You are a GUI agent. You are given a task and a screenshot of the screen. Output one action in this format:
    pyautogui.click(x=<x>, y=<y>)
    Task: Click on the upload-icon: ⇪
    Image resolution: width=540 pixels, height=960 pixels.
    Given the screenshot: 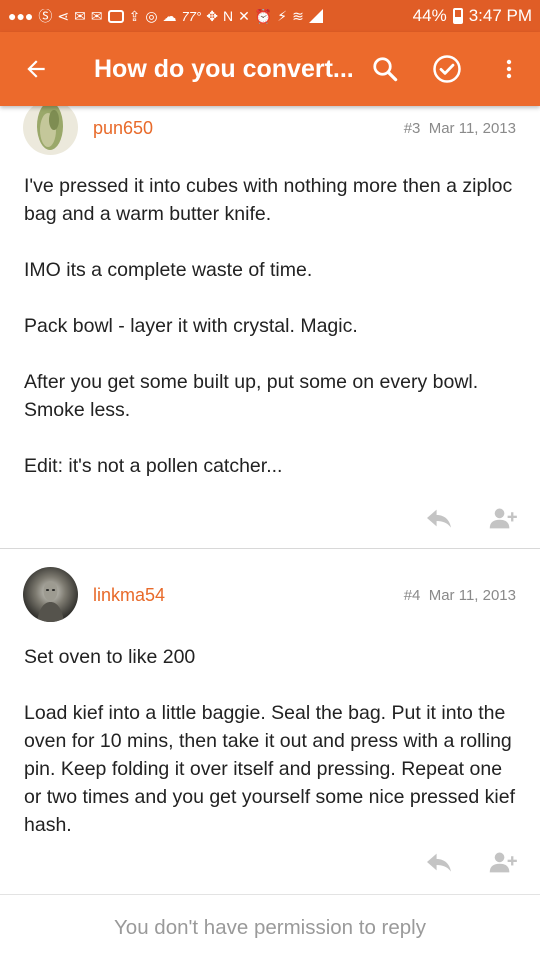 What is the action you would take?
    pyautogui.click(x=134, y=16)
    